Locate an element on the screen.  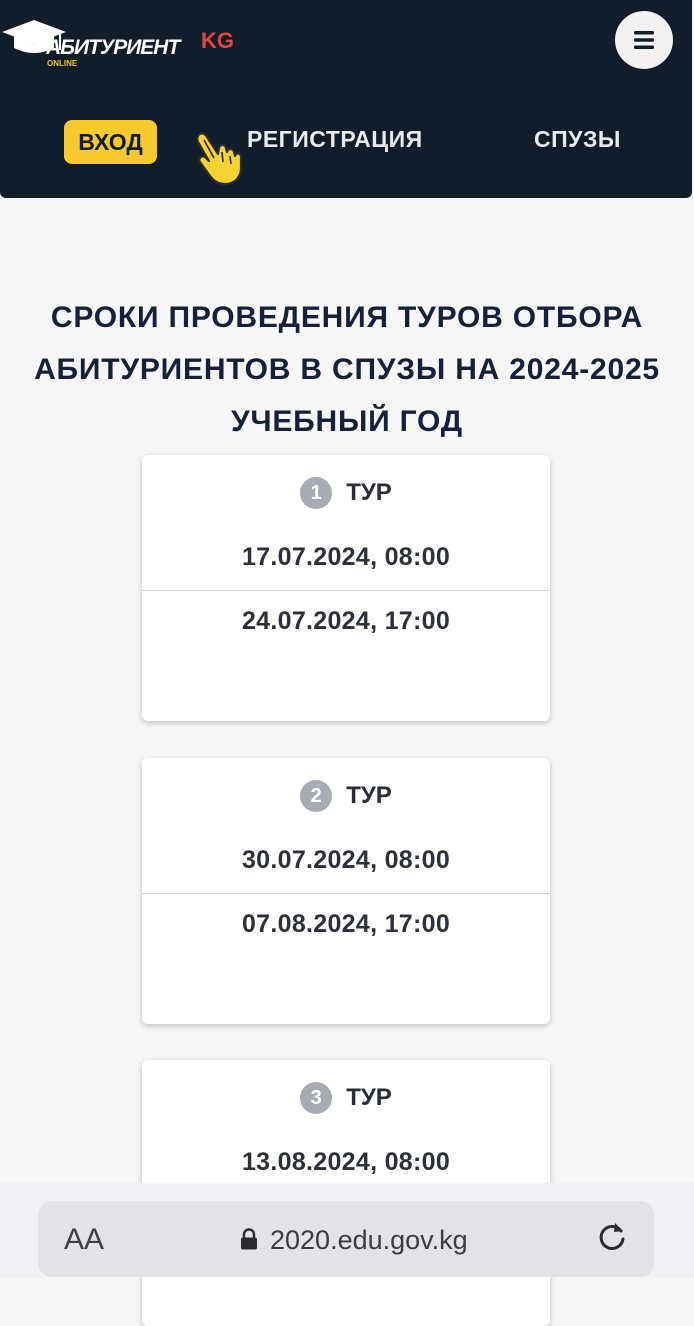
logo-subtitle: ONLINE is located at coordinates (62, 63).